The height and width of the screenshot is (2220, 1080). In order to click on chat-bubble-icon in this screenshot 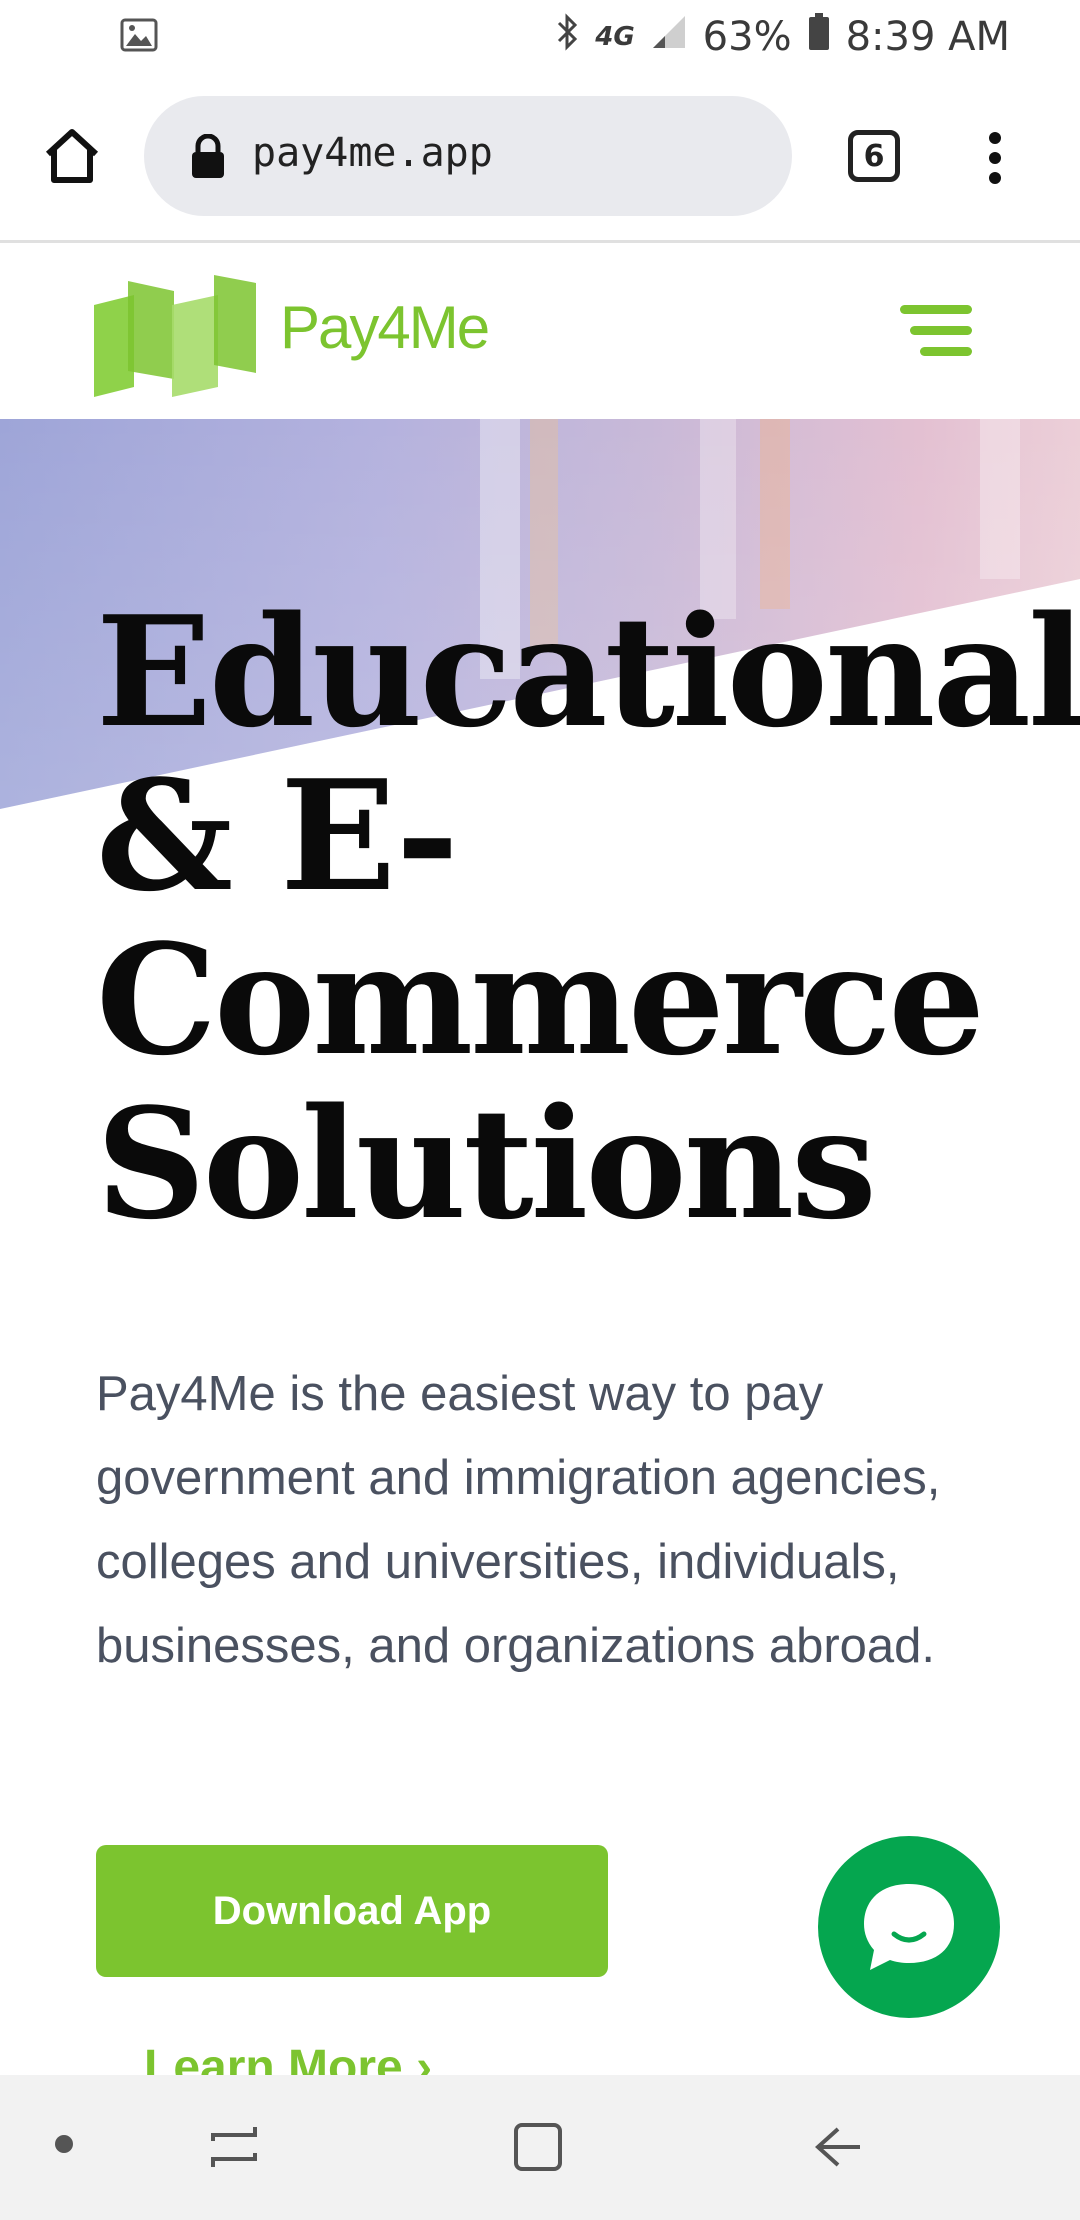, I will do `click(909, 1927)`.